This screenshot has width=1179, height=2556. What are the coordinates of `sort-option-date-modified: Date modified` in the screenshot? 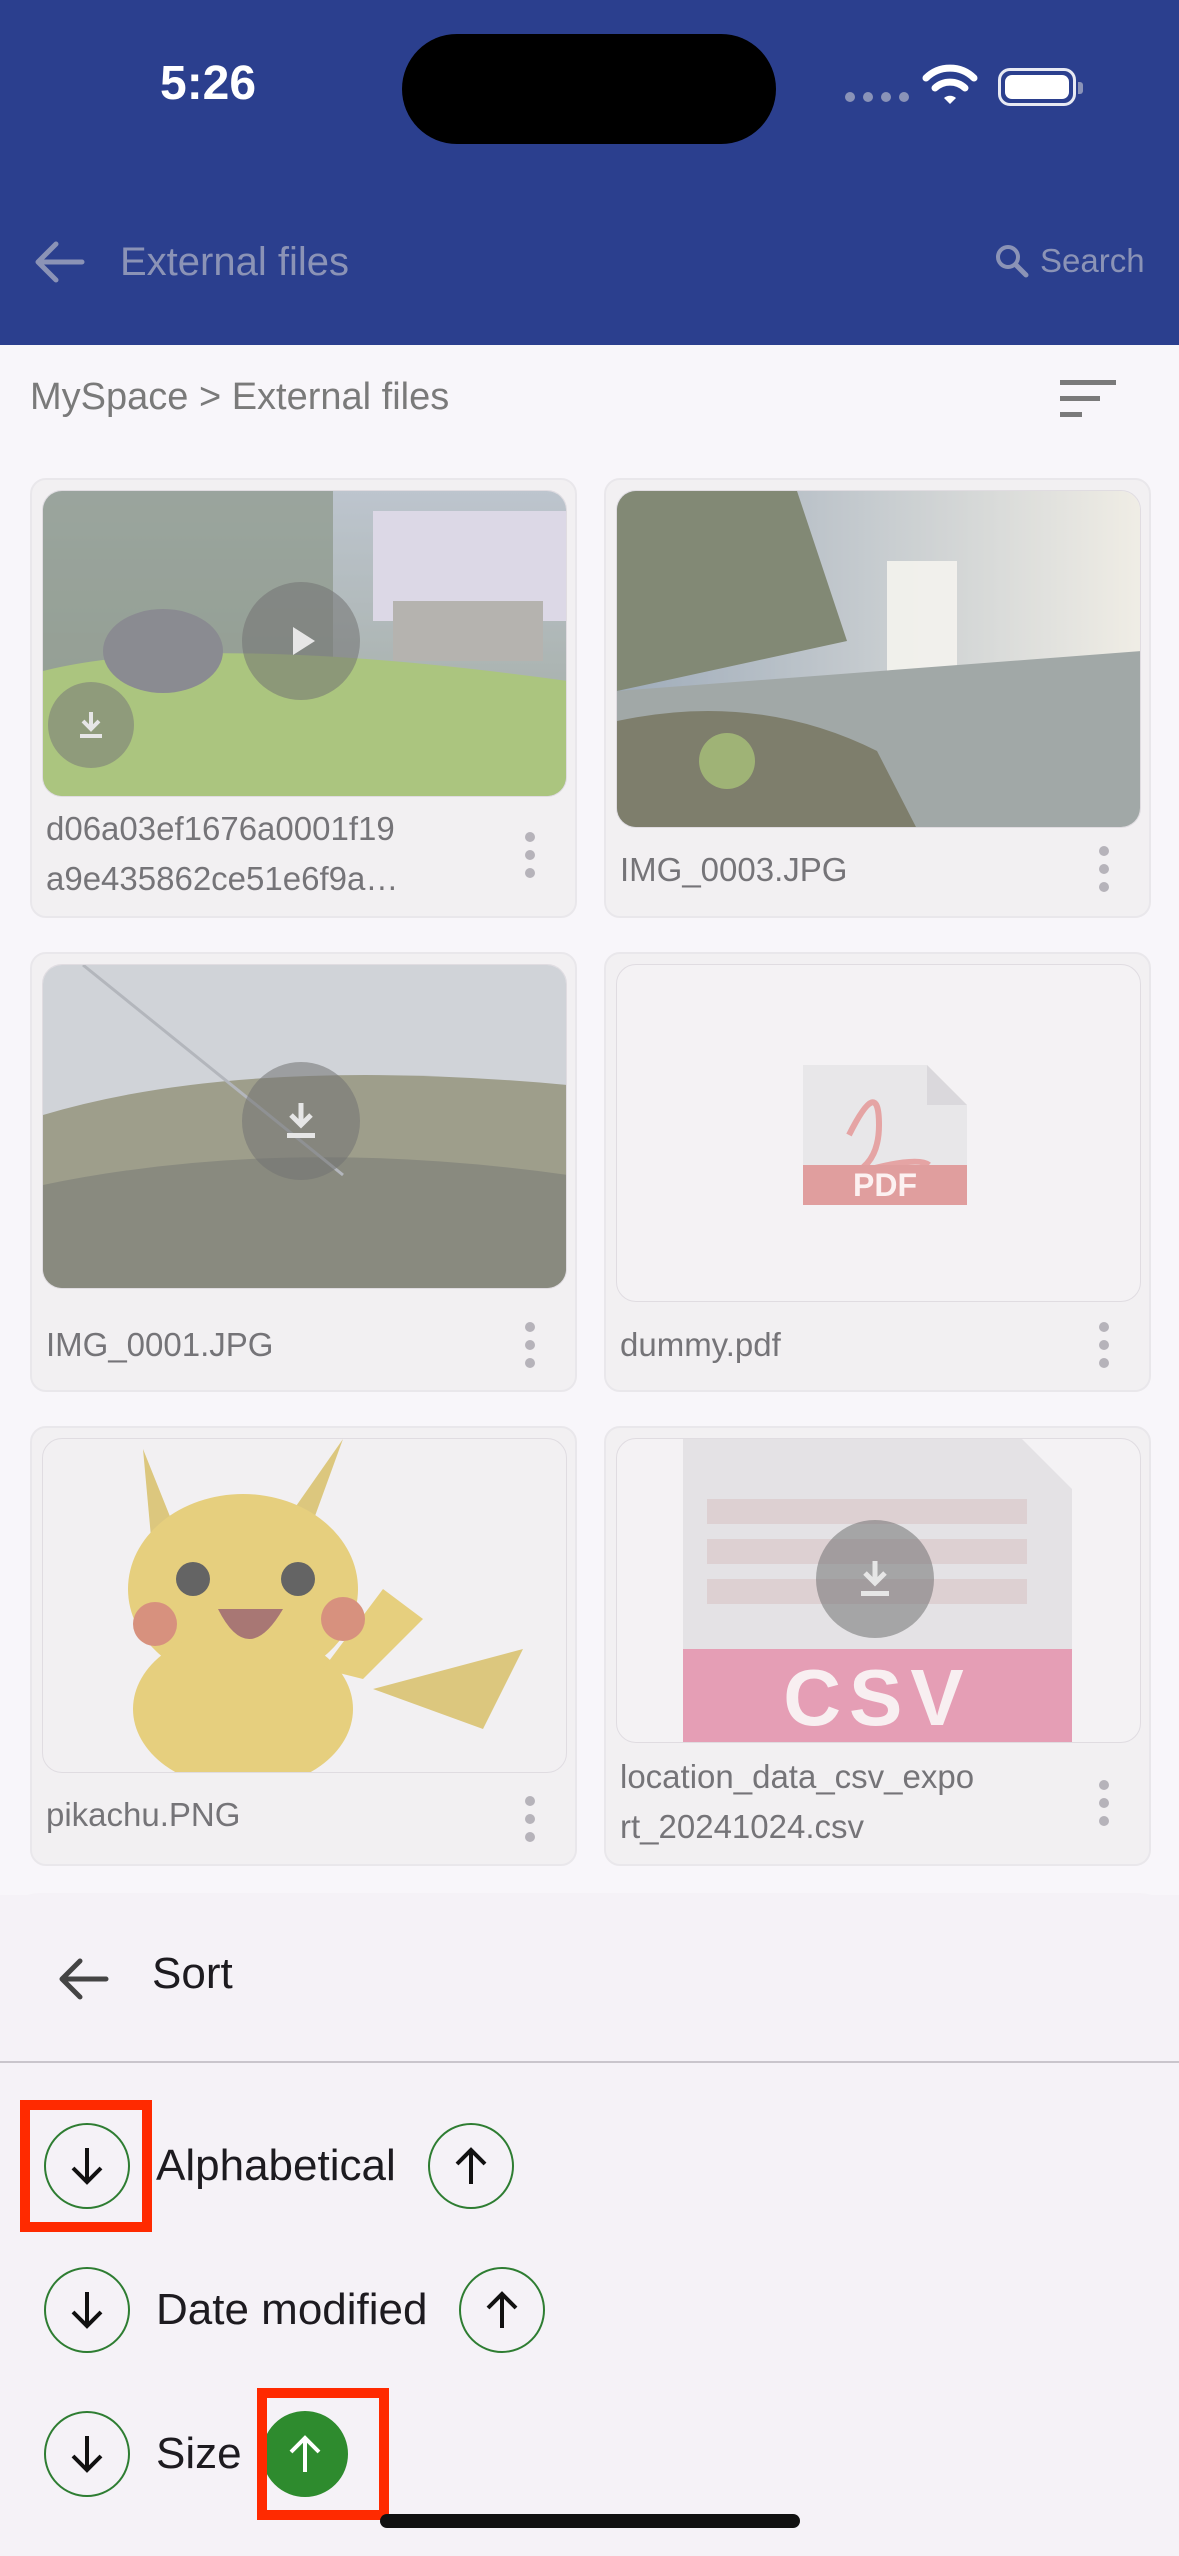 It's located at (295, 2310).